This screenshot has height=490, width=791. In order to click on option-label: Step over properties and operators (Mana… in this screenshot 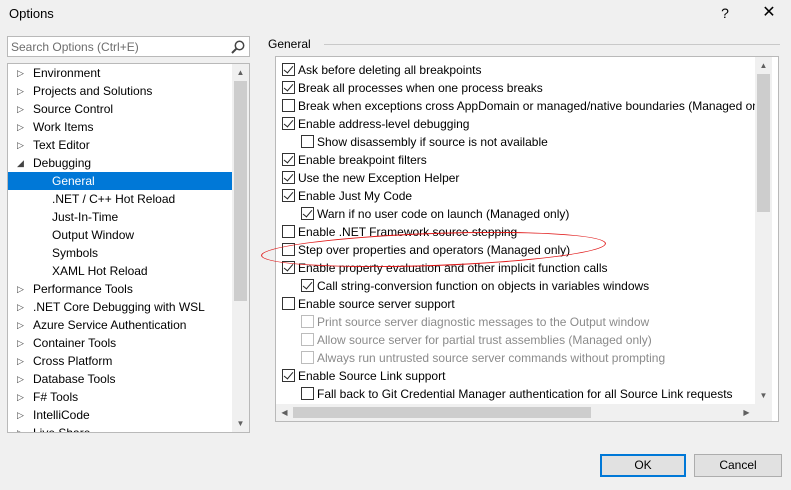, I will do `click(434, 250)`.